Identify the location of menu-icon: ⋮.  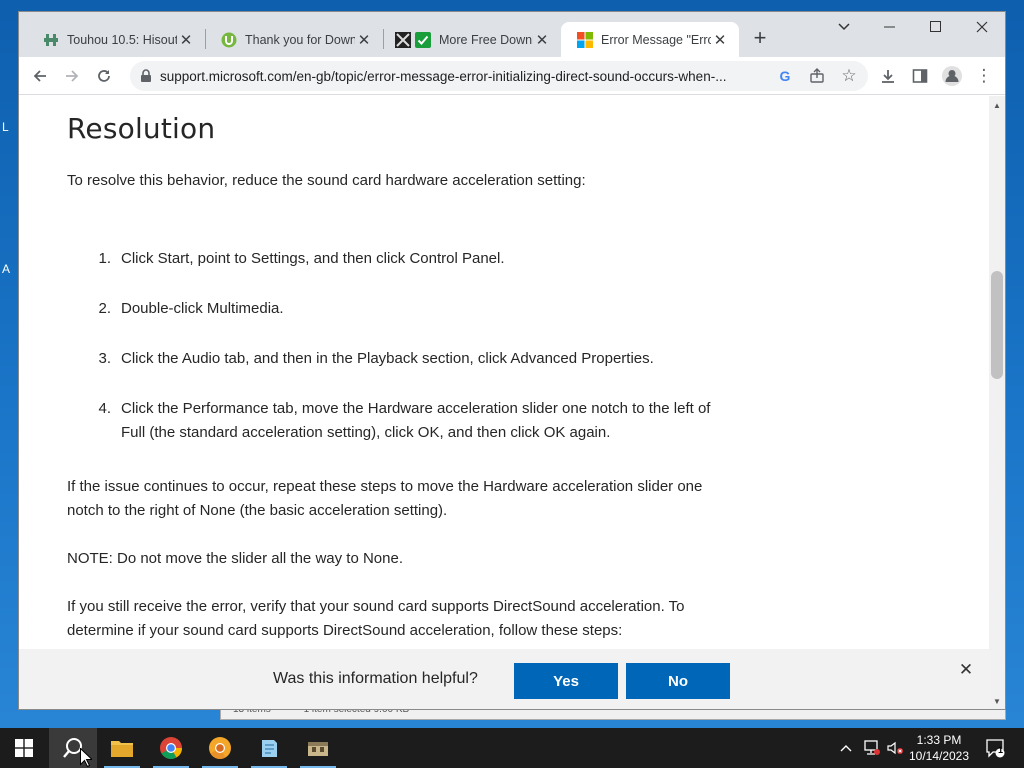
(984, 76).